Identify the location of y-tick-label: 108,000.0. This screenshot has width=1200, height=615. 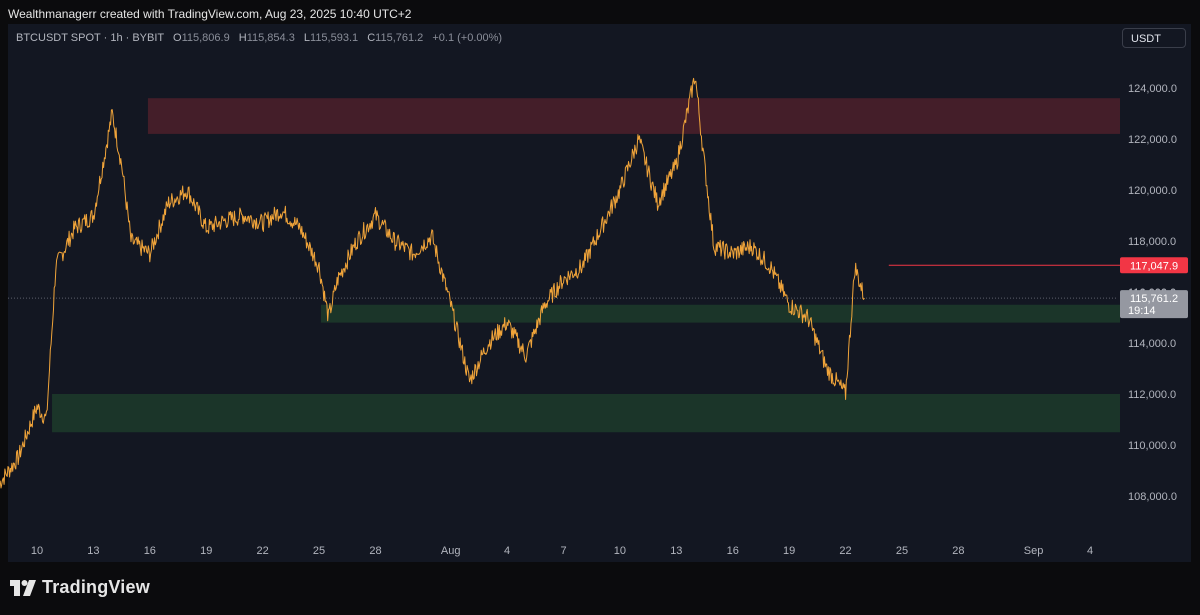
(1152, 497).